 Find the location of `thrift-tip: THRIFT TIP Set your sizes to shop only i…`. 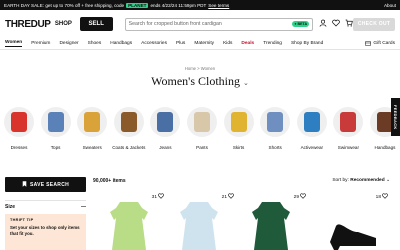

thrift-tip: THRIFT TIP Set your sizes to shop only i… is located at coordinates (45, 232).